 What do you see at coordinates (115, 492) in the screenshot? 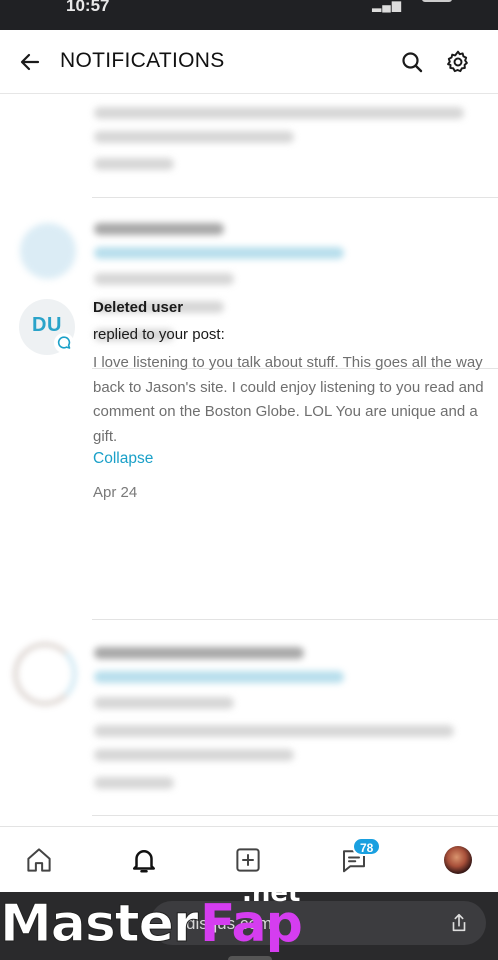
I see `notification-date: Apr 24` at bounding box center [115, 492].